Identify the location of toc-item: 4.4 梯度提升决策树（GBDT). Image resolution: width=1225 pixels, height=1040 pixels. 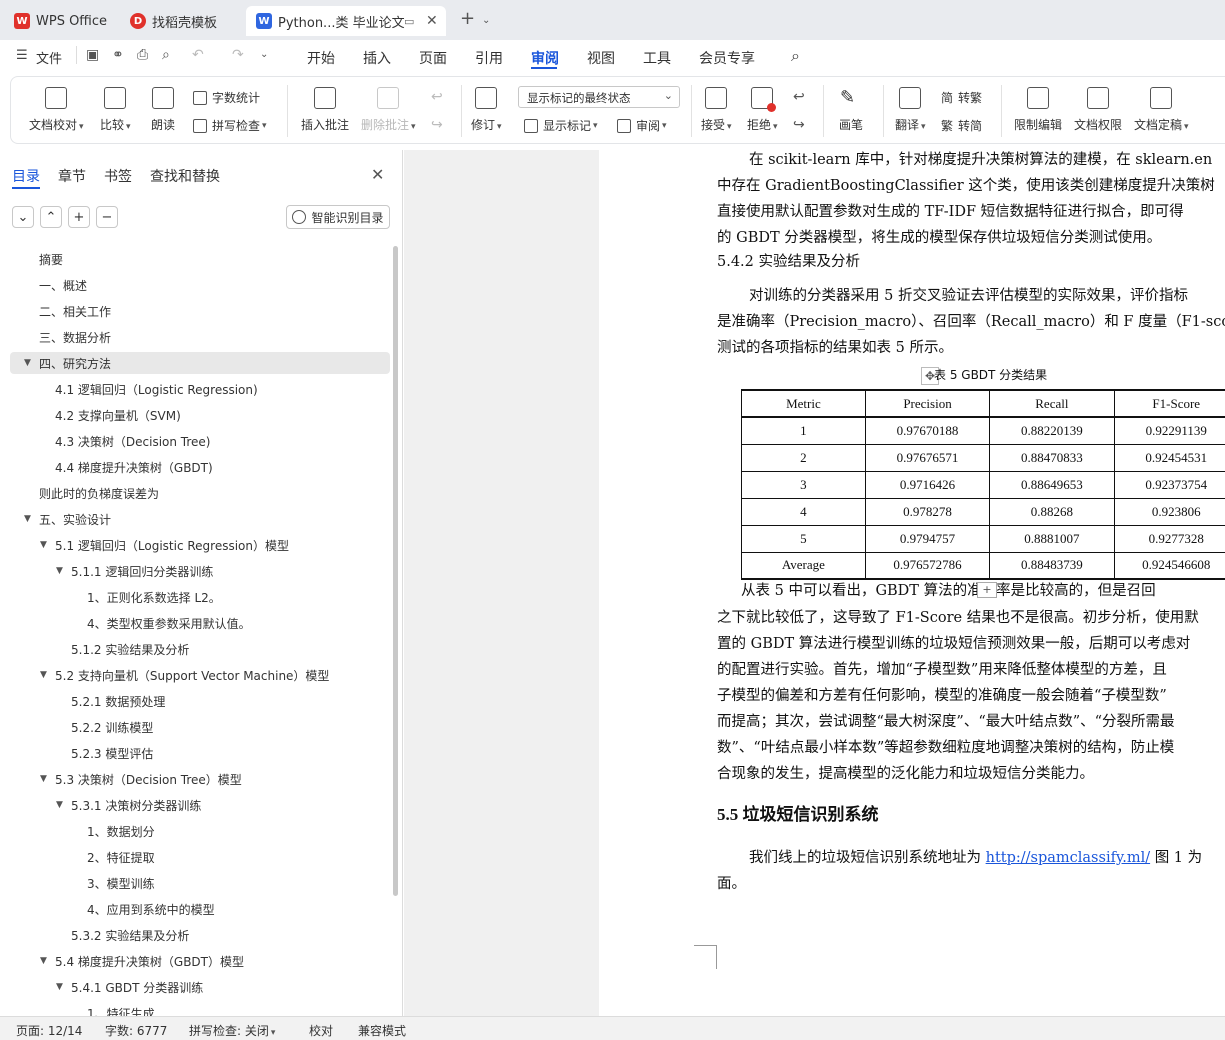
(200, 467).